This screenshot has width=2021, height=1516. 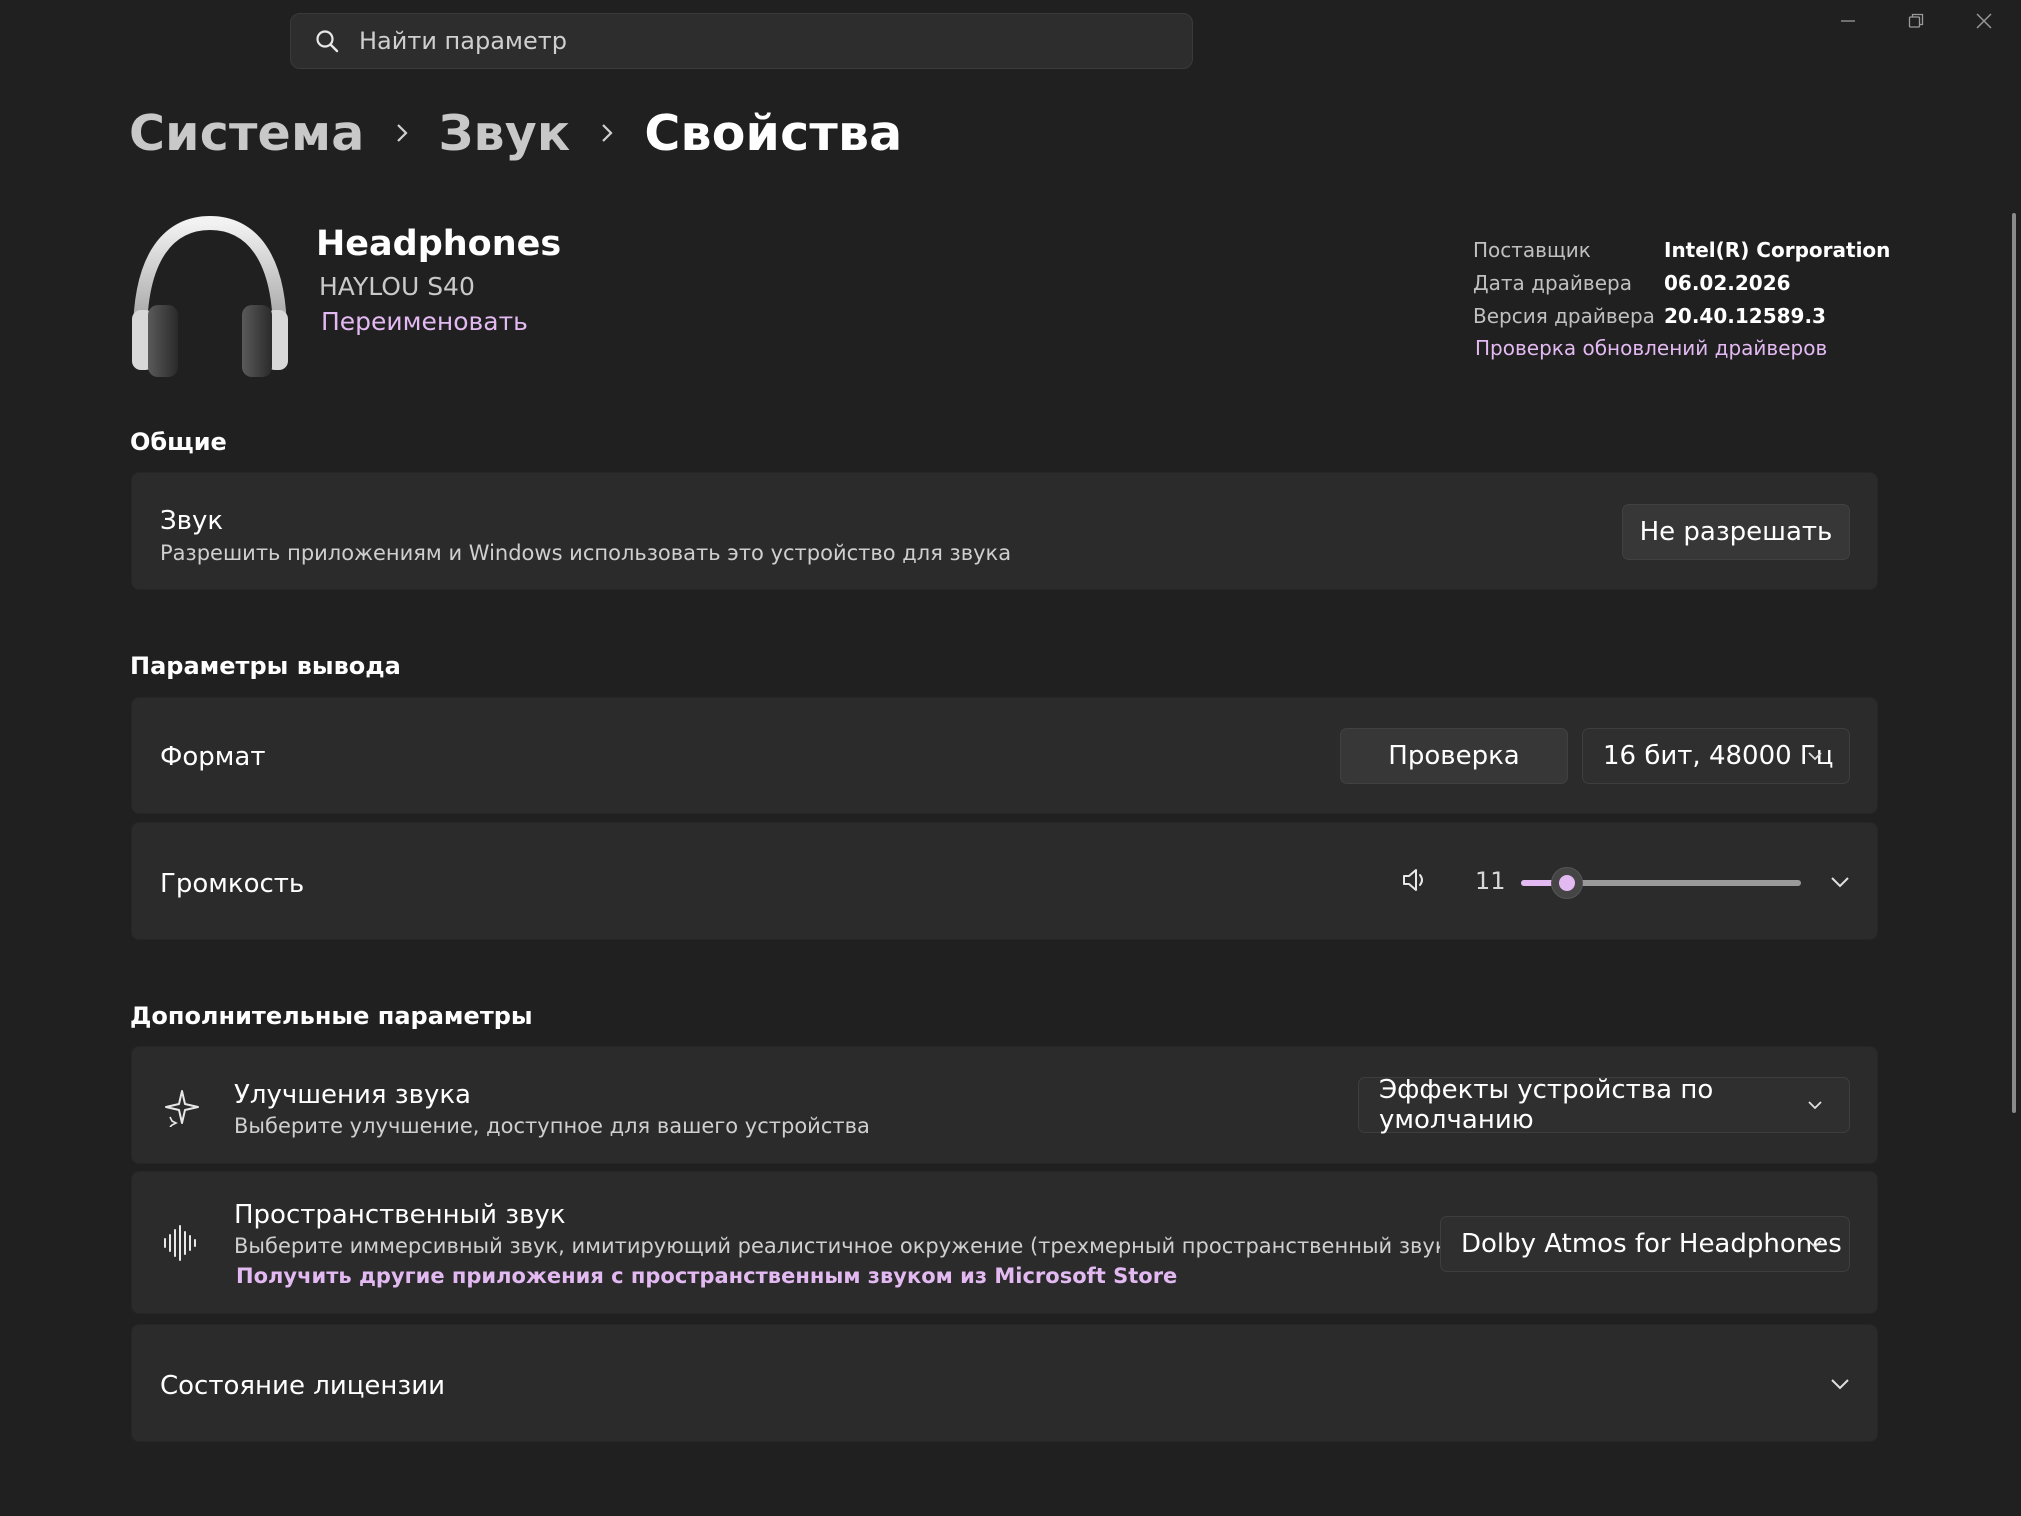 What do you see at coordinates (303, 1386) in the screenshot?
I see `license-status-title: Состояние лицензии` at bounding box center [303, 1386].